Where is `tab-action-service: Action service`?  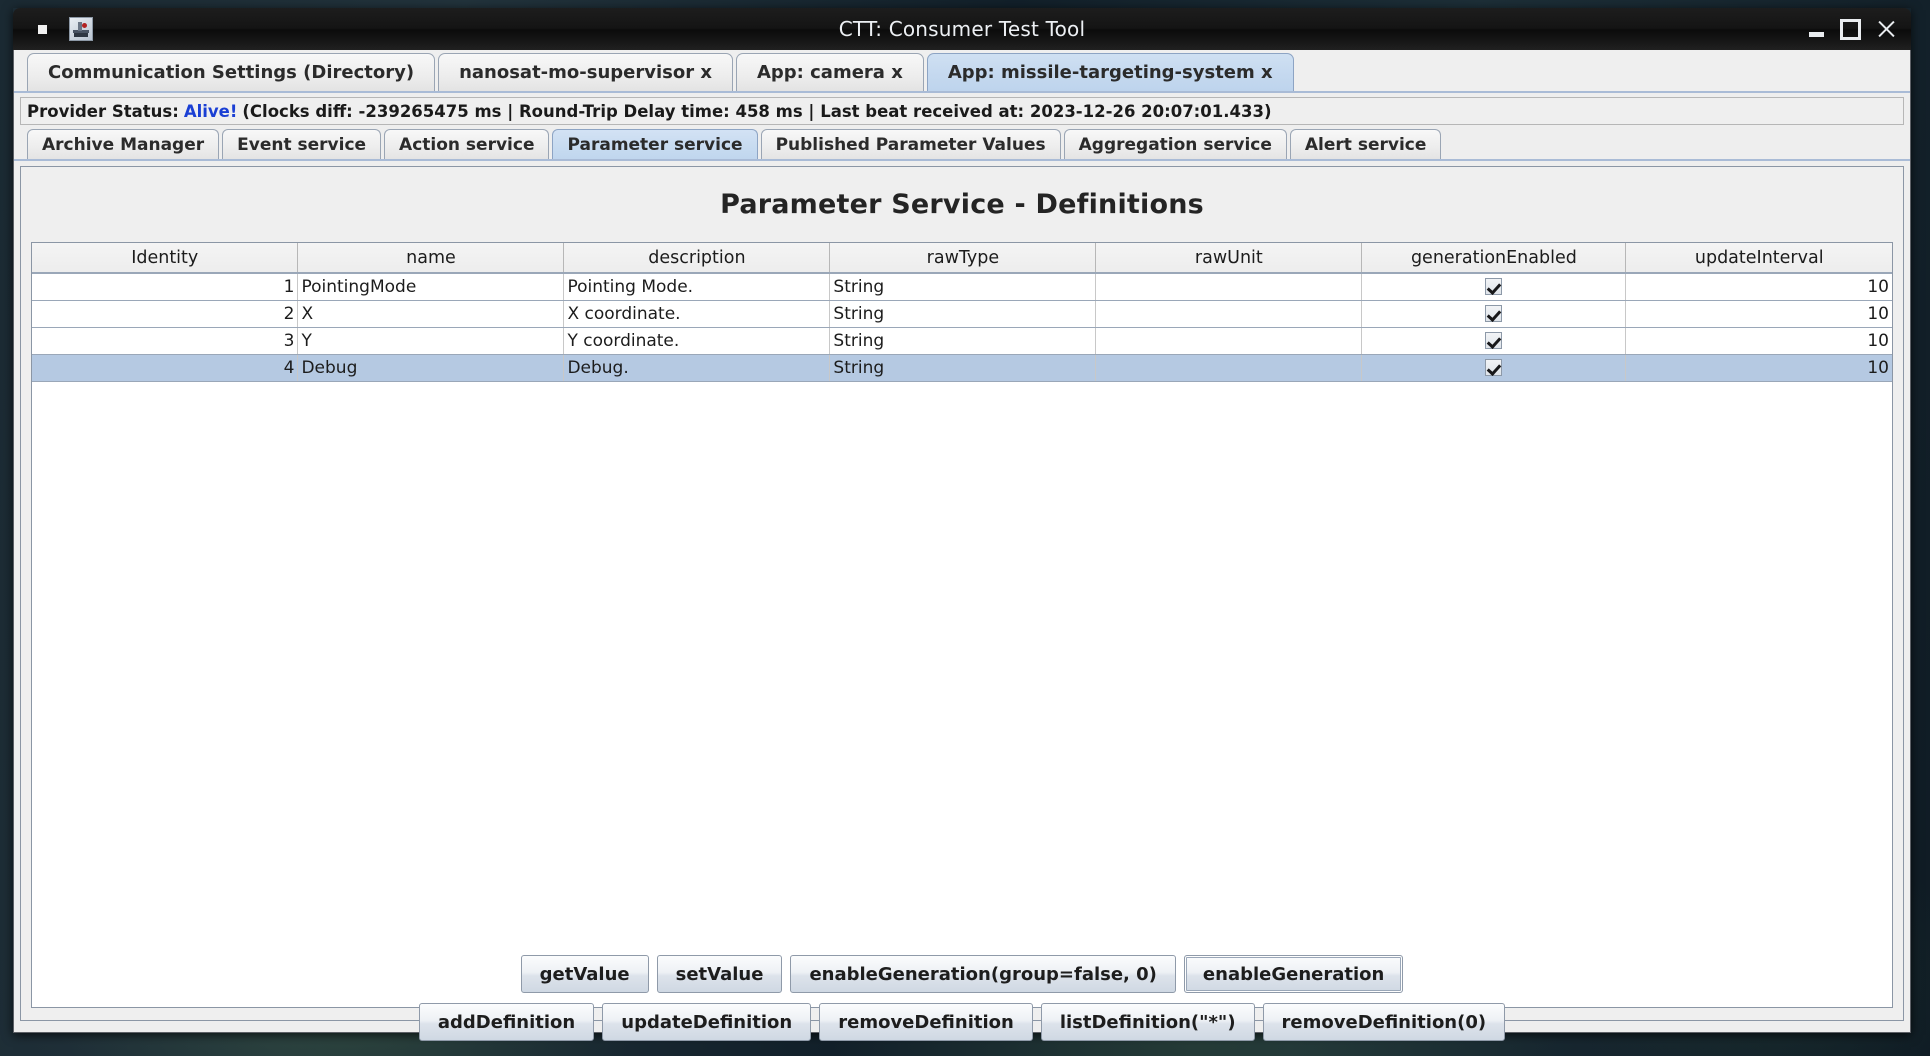
tab-action-service: Action service is located at coordinates (467, 144).